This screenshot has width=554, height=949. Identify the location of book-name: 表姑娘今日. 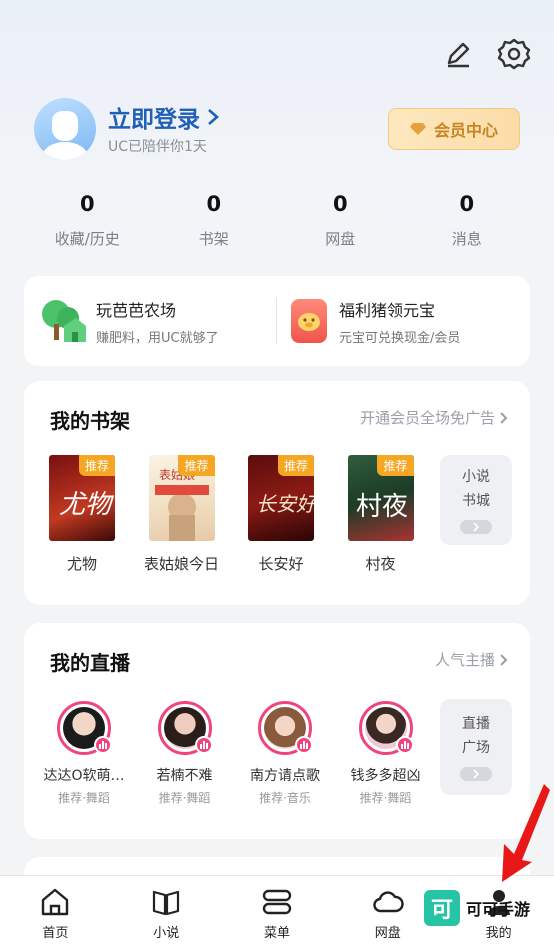
(181, 564).